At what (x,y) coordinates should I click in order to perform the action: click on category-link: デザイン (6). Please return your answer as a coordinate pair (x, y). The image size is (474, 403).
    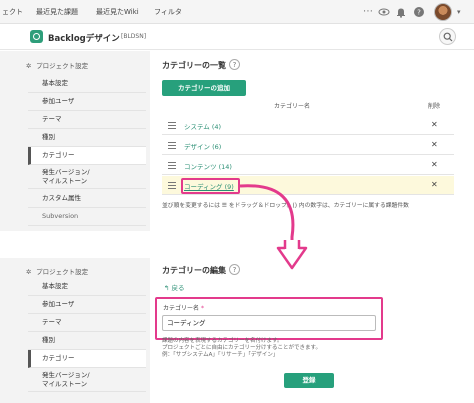
    Looking at the image, I should click on (202, 146).